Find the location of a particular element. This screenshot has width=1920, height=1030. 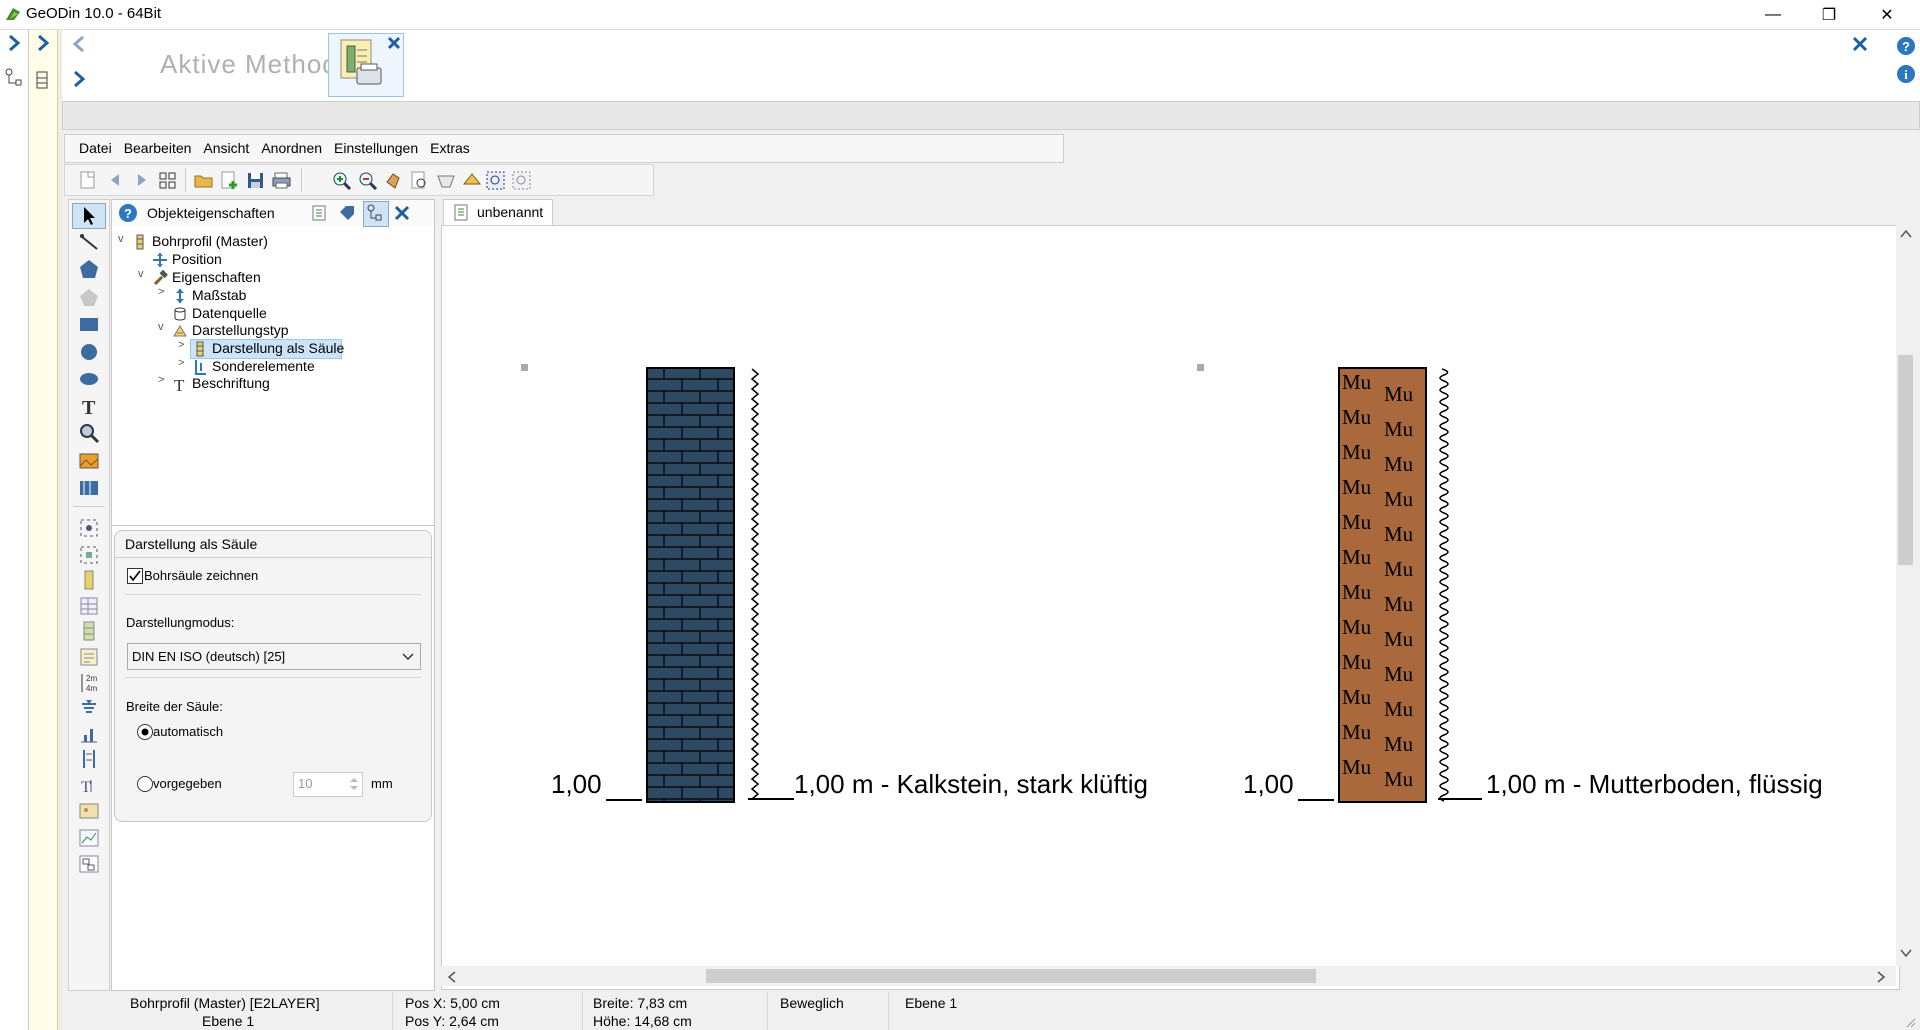

tree-item-position: Position is located at coordinates (197, 259).